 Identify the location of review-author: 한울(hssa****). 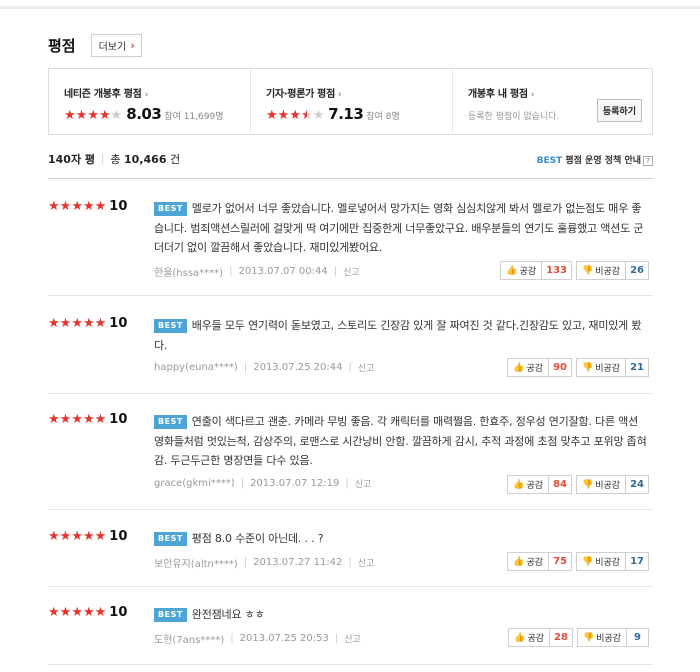
(188, 271).